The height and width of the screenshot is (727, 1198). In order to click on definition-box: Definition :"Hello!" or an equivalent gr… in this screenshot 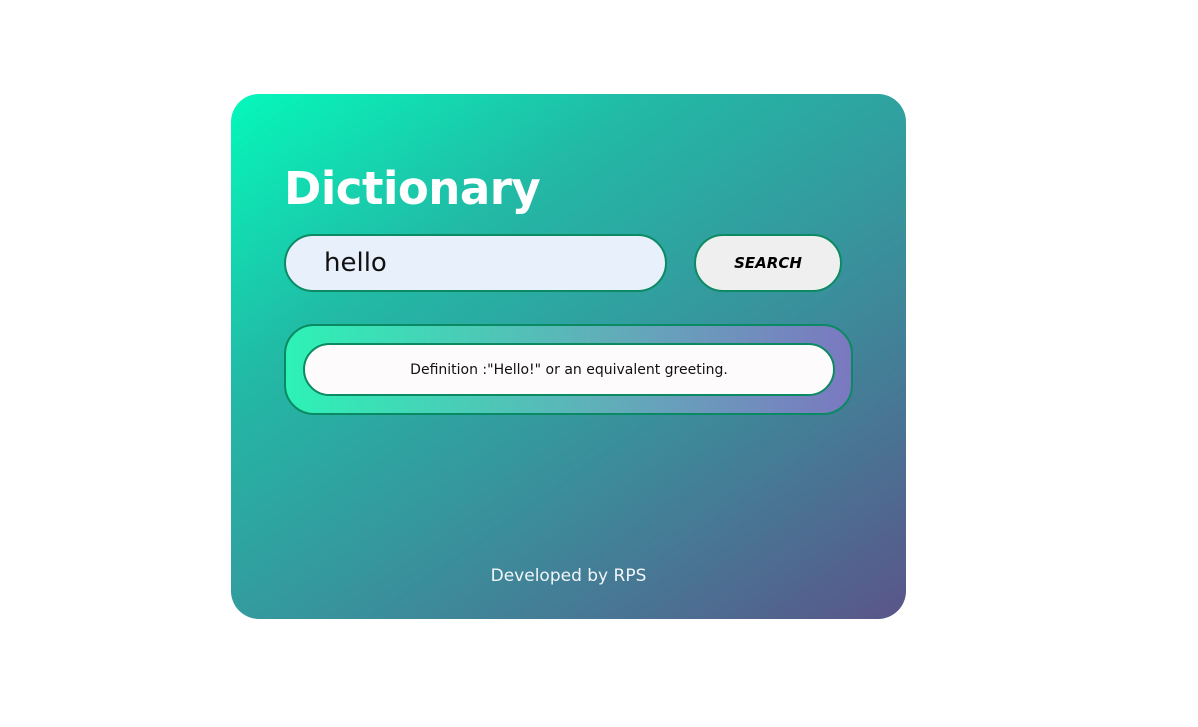, I will do `click(569, 369)`.